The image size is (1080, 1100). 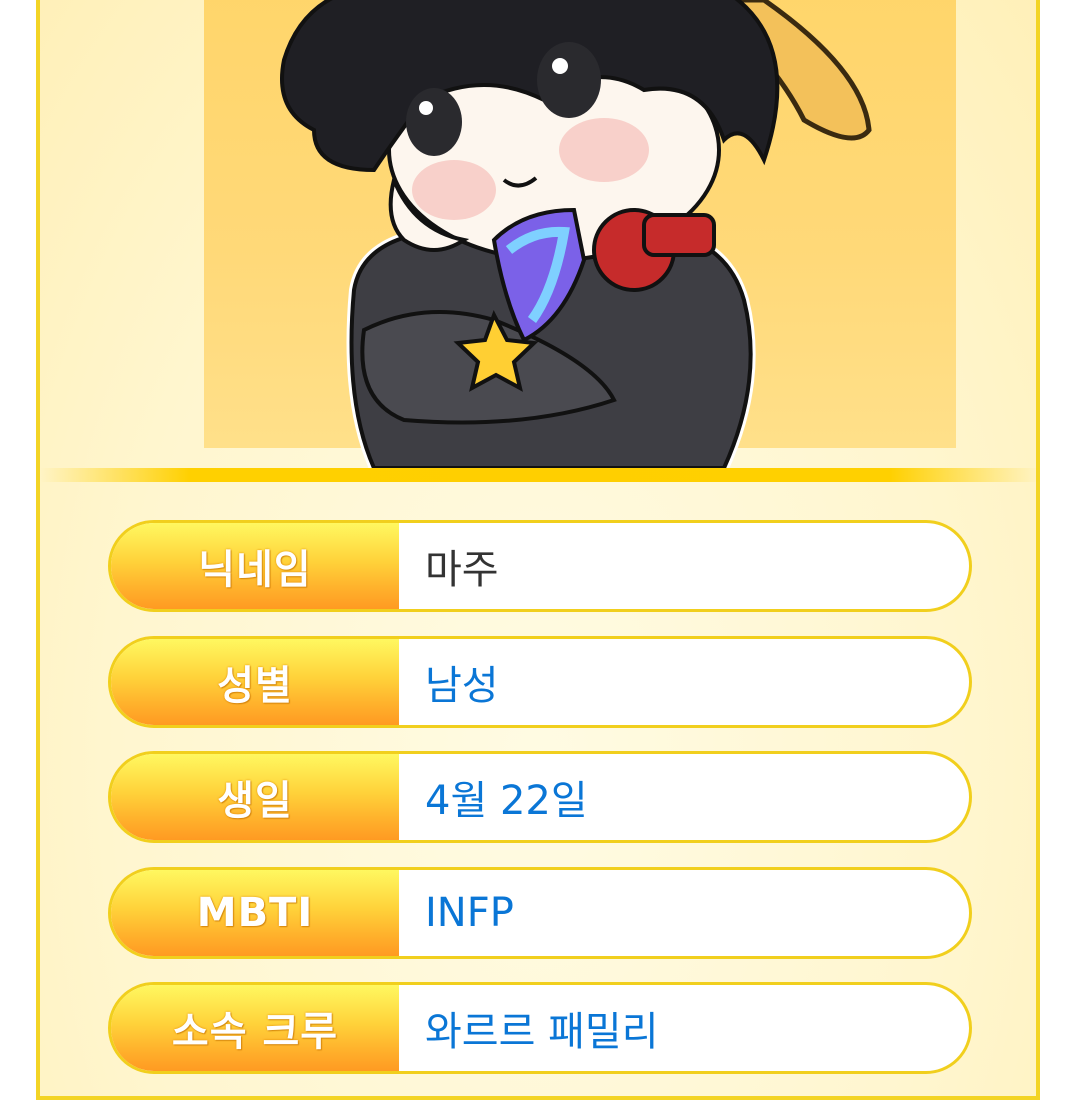 I want to click on row-value: 와르르 패밀리, so click(x=542, y=1032).